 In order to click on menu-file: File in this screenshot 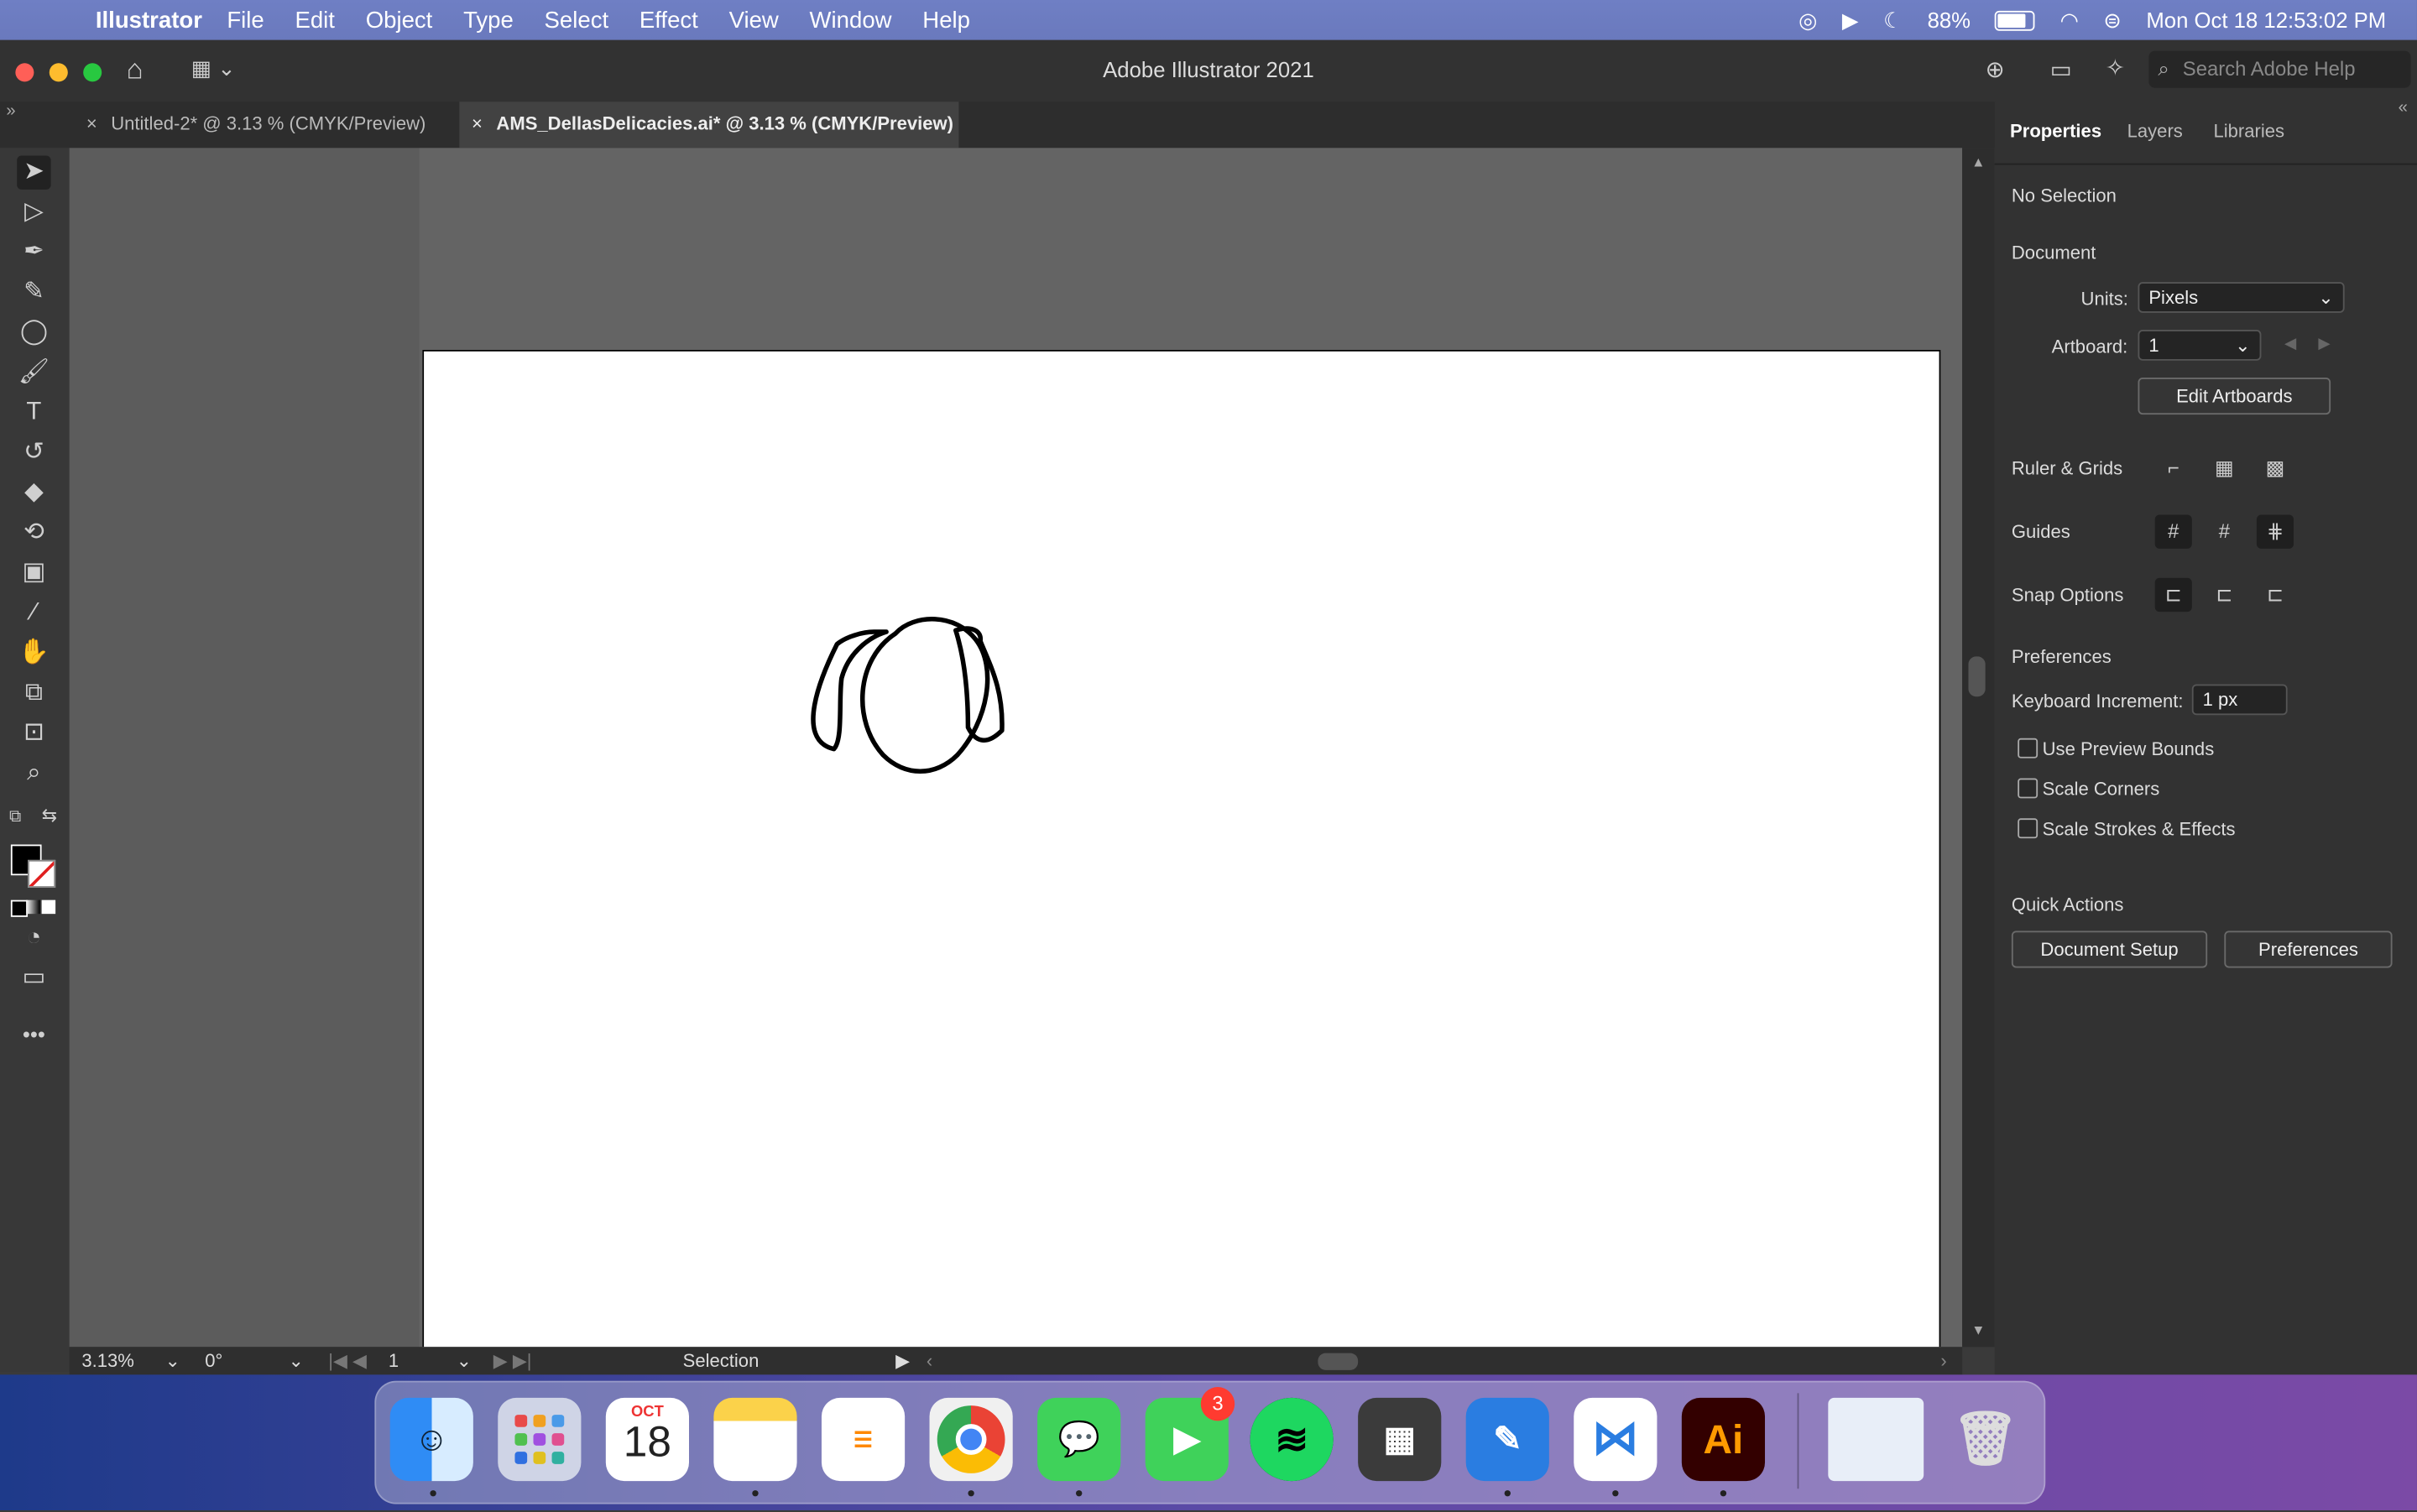, I will do `click(245, 20)`.